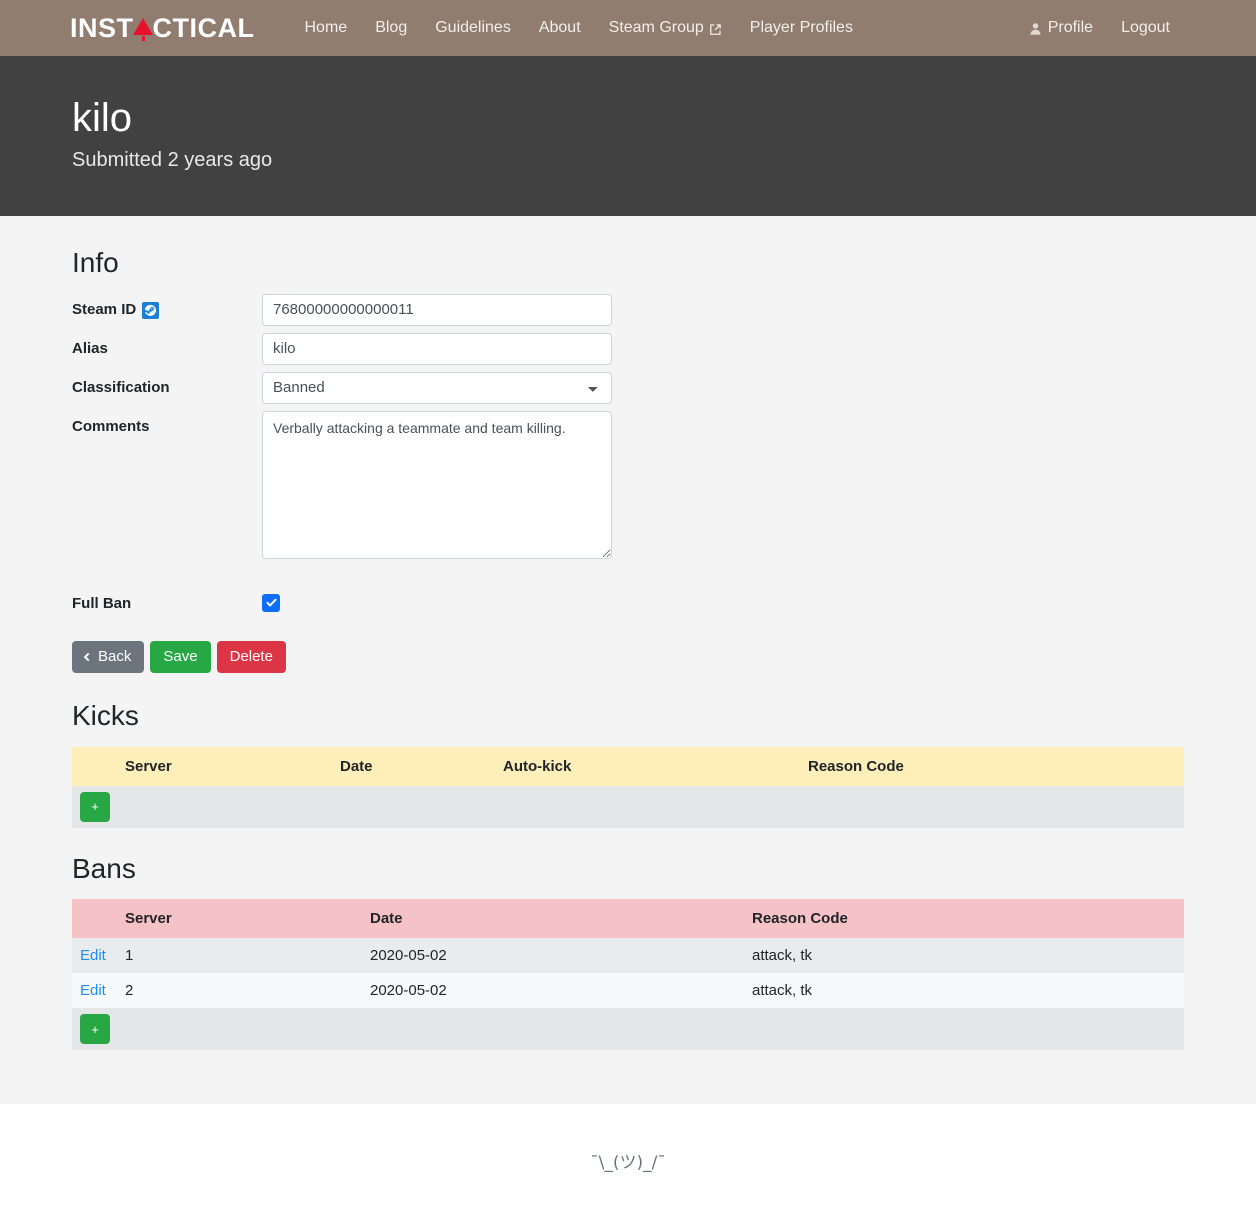  I want to click on external-link-icon, so click(715, 29).